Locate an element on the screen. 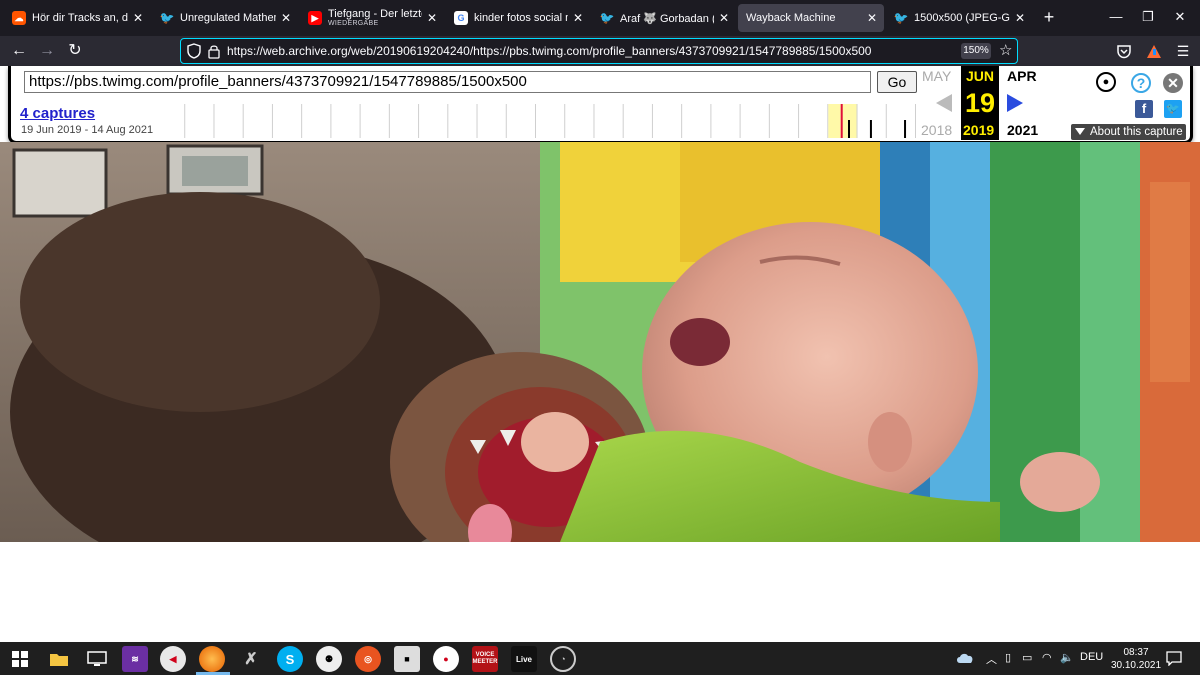 The image size is (1200, 675). tab-title: Tiefgang - Der letzte Kn is located at coordinates (375, 14).